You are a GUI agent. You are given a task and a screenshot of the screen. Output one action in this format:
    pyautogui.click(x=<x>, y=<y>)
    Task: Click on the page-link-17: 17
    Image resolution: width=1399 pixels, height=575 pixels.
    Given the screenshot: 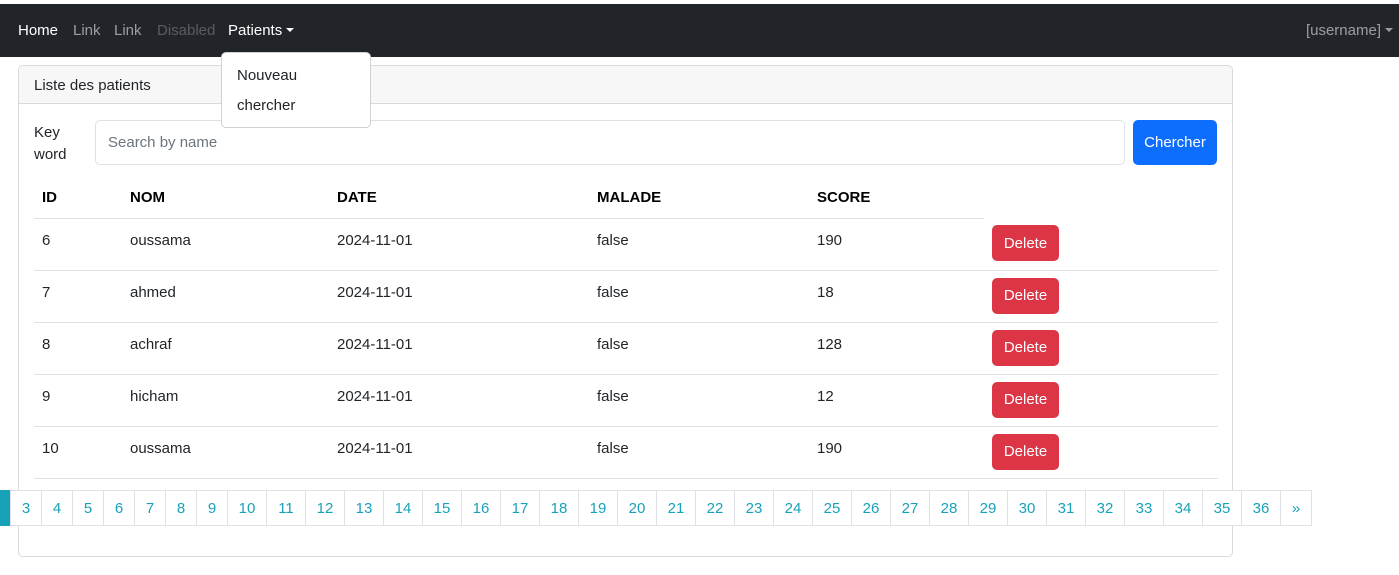 What is the action you would take?
    pyautogui.click(x=520, y=508)
    